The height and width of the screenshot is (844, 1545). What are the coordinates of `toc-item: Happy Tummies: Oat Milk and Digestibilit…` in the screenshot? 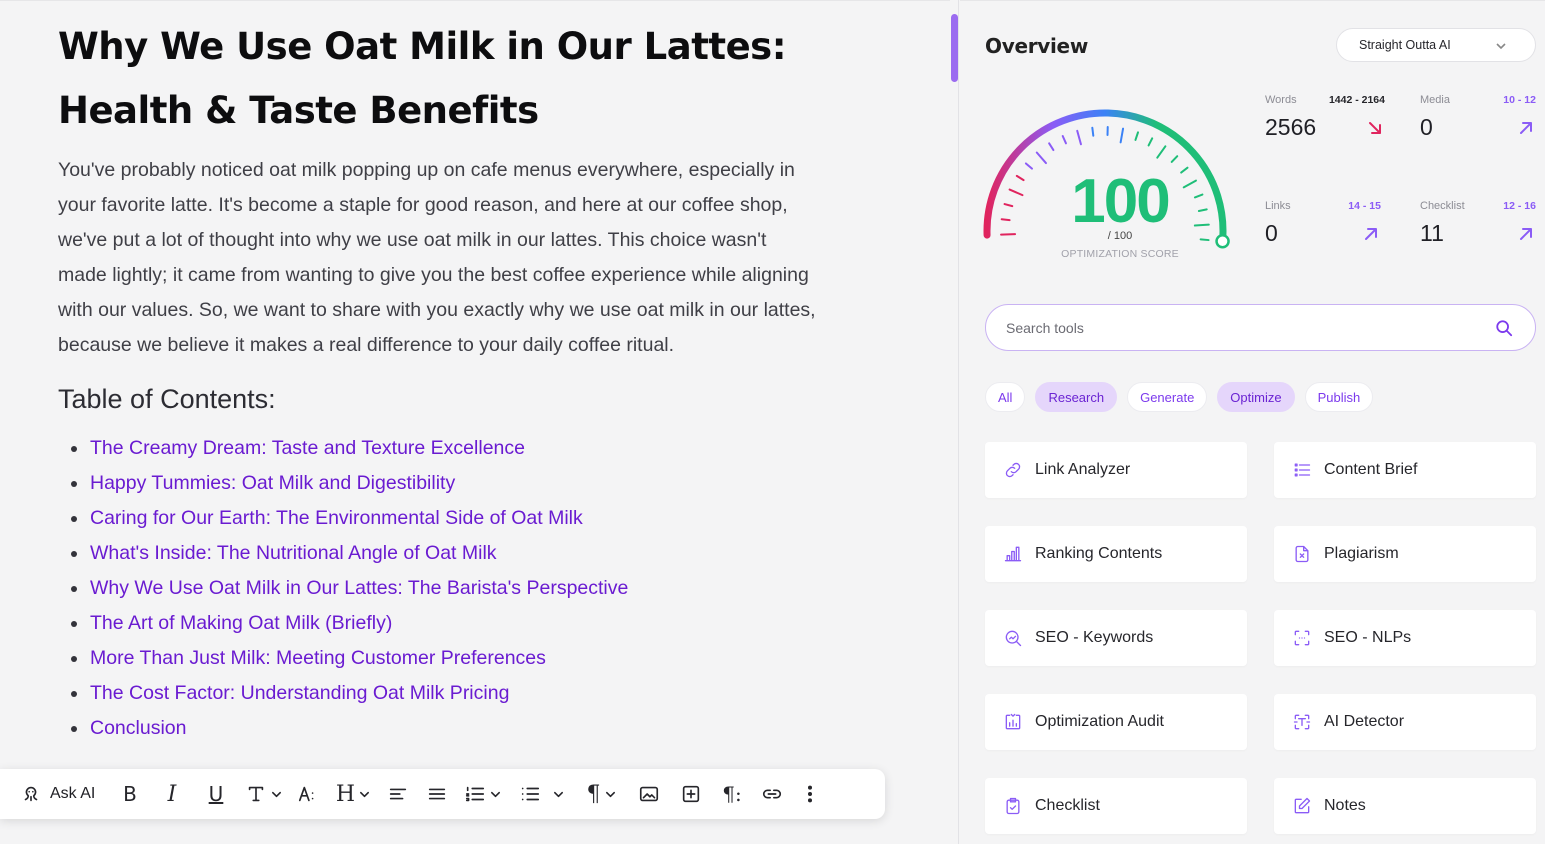 It's located at (438, 483).